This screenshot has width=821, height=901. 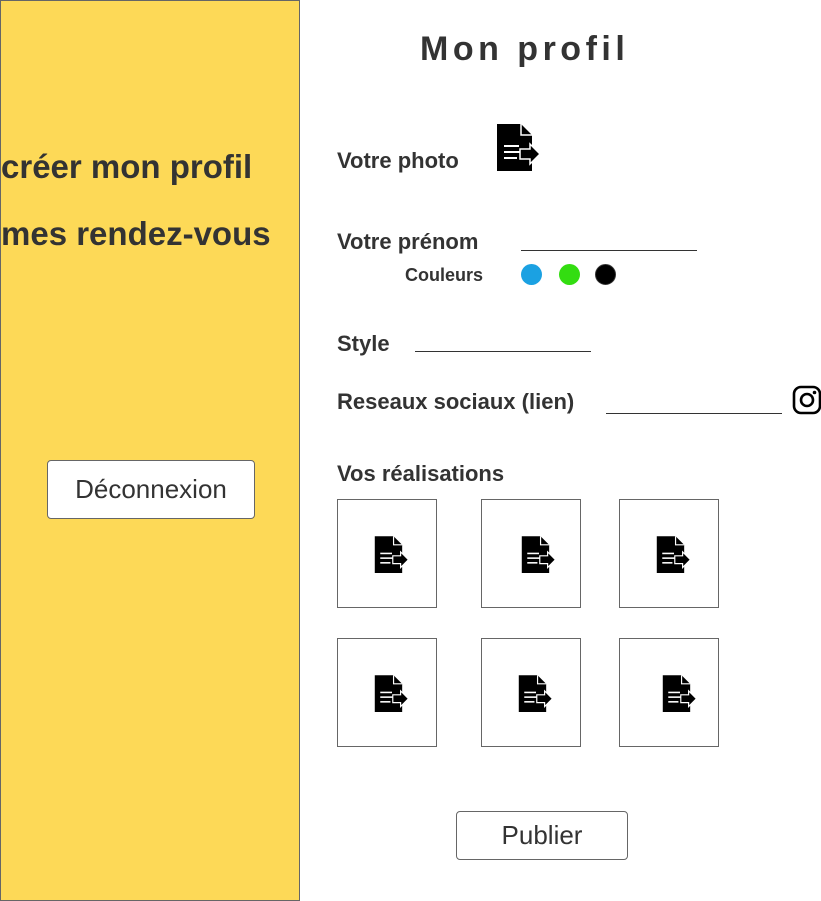 What do you see at coordinates (569, 274) in the screenshot?
I see `color-swatch-green` at bounding box center [569, 274].